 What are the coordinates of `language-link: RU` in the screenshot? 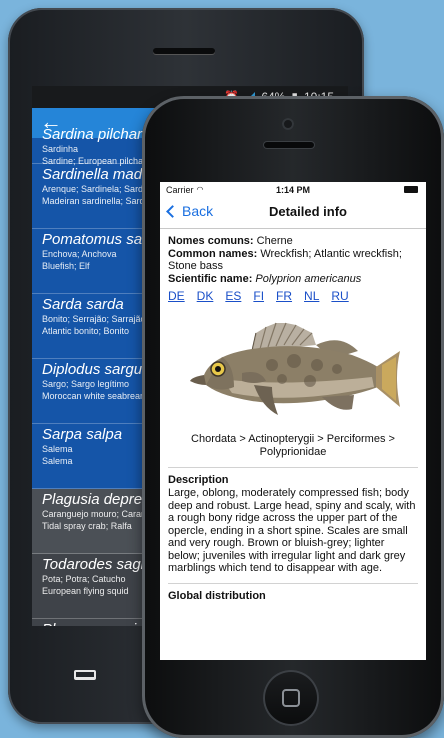 It's located at (339, 296).